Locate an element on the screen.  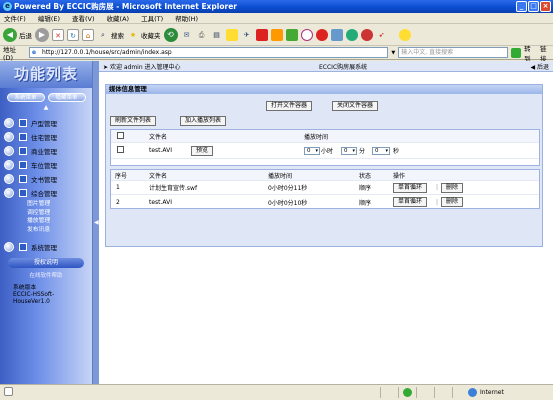
close-button: × is located at coordinates (545, 6).